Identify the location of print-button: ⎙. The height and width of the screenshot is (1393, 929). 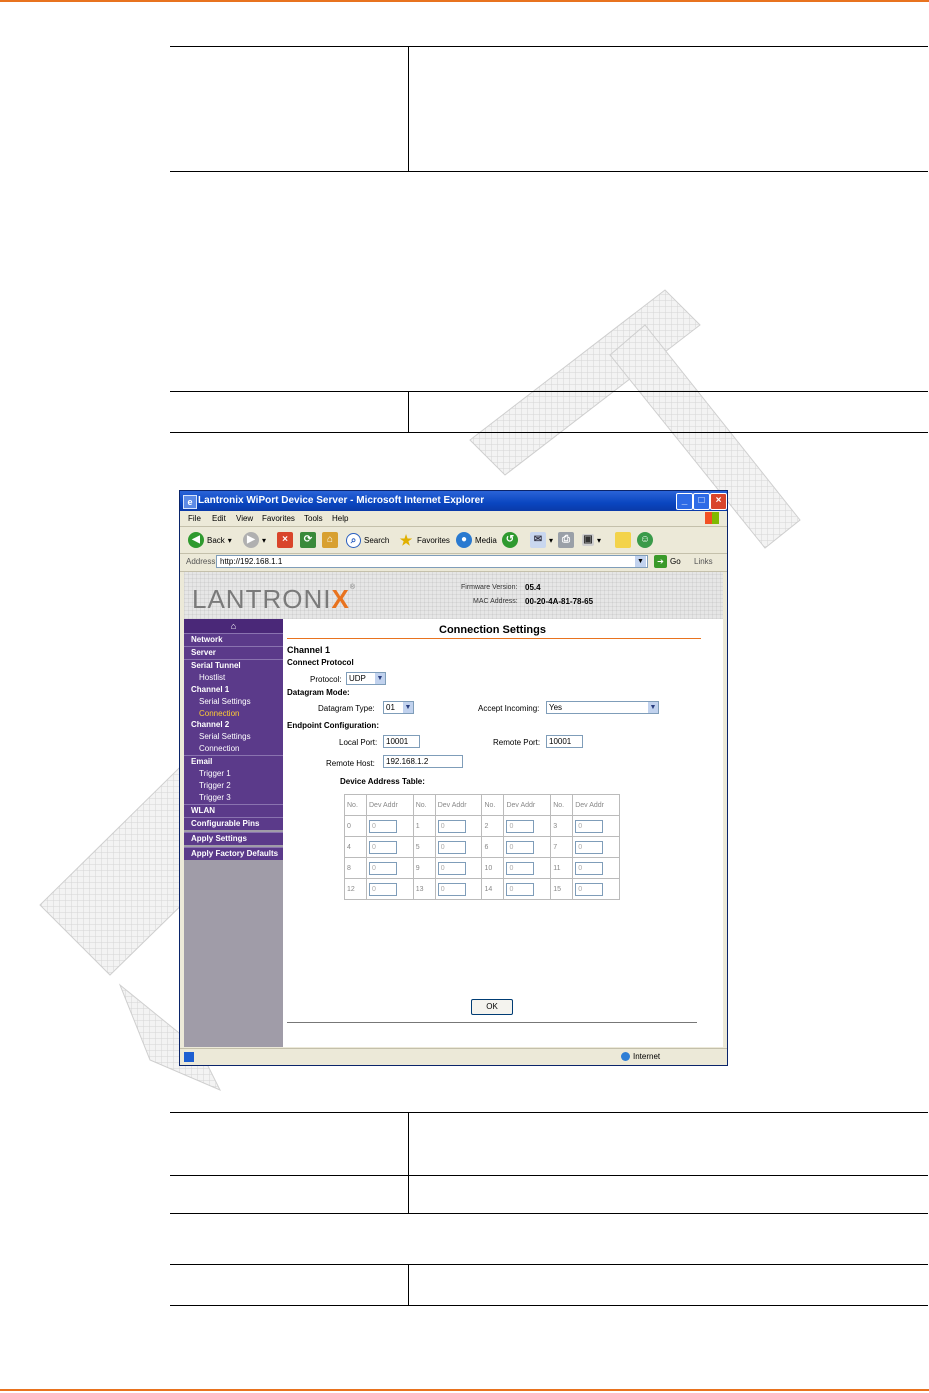
(566, 540).